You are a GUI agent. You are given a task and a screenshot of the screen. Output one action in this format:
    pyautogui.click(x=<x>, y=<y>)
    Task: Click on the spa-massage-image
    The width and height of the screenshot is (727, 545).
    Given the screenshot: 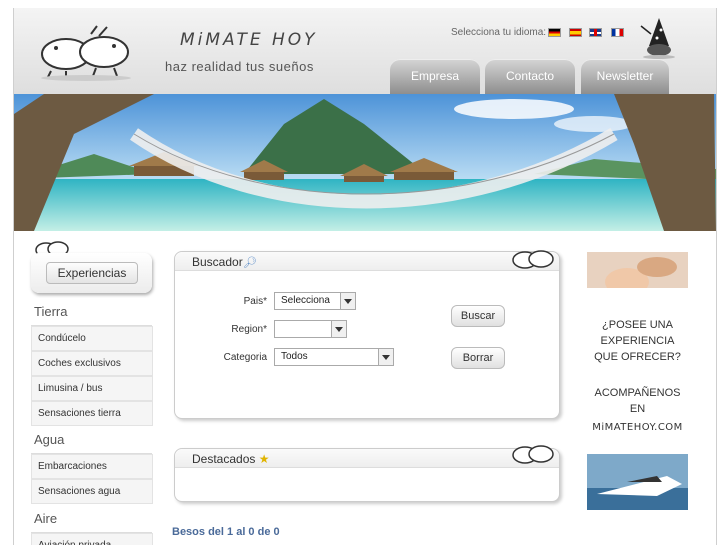 What is the action you would take?
    pyautogui.click(x=637, y=274)
    